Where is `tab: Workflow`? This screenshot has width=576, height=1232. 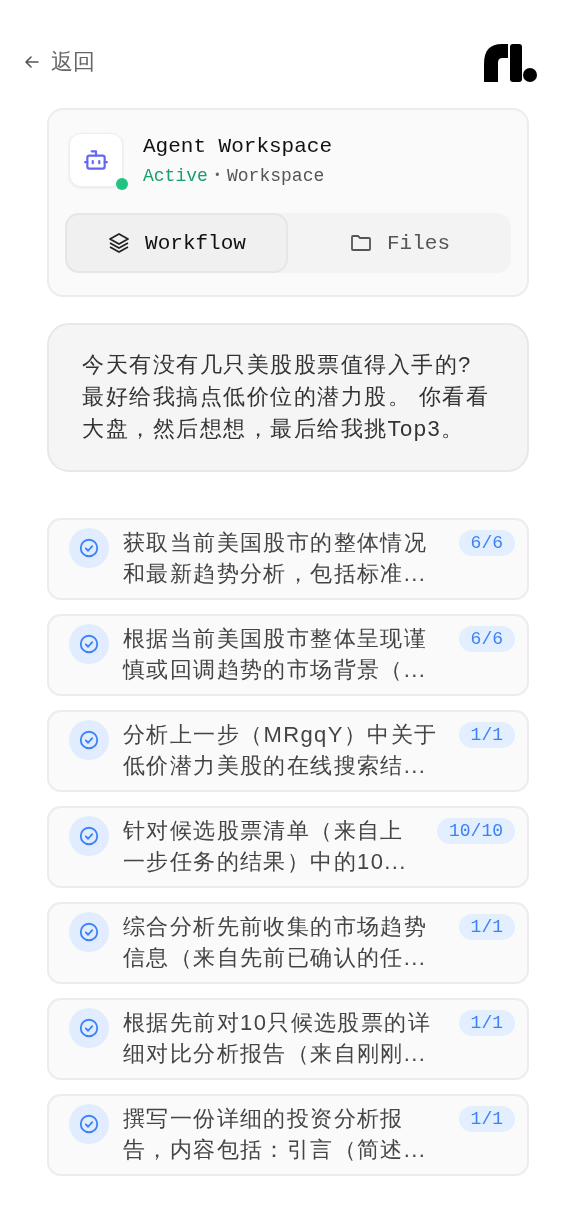 tab: Workflow is located at coordinates (176, 243).